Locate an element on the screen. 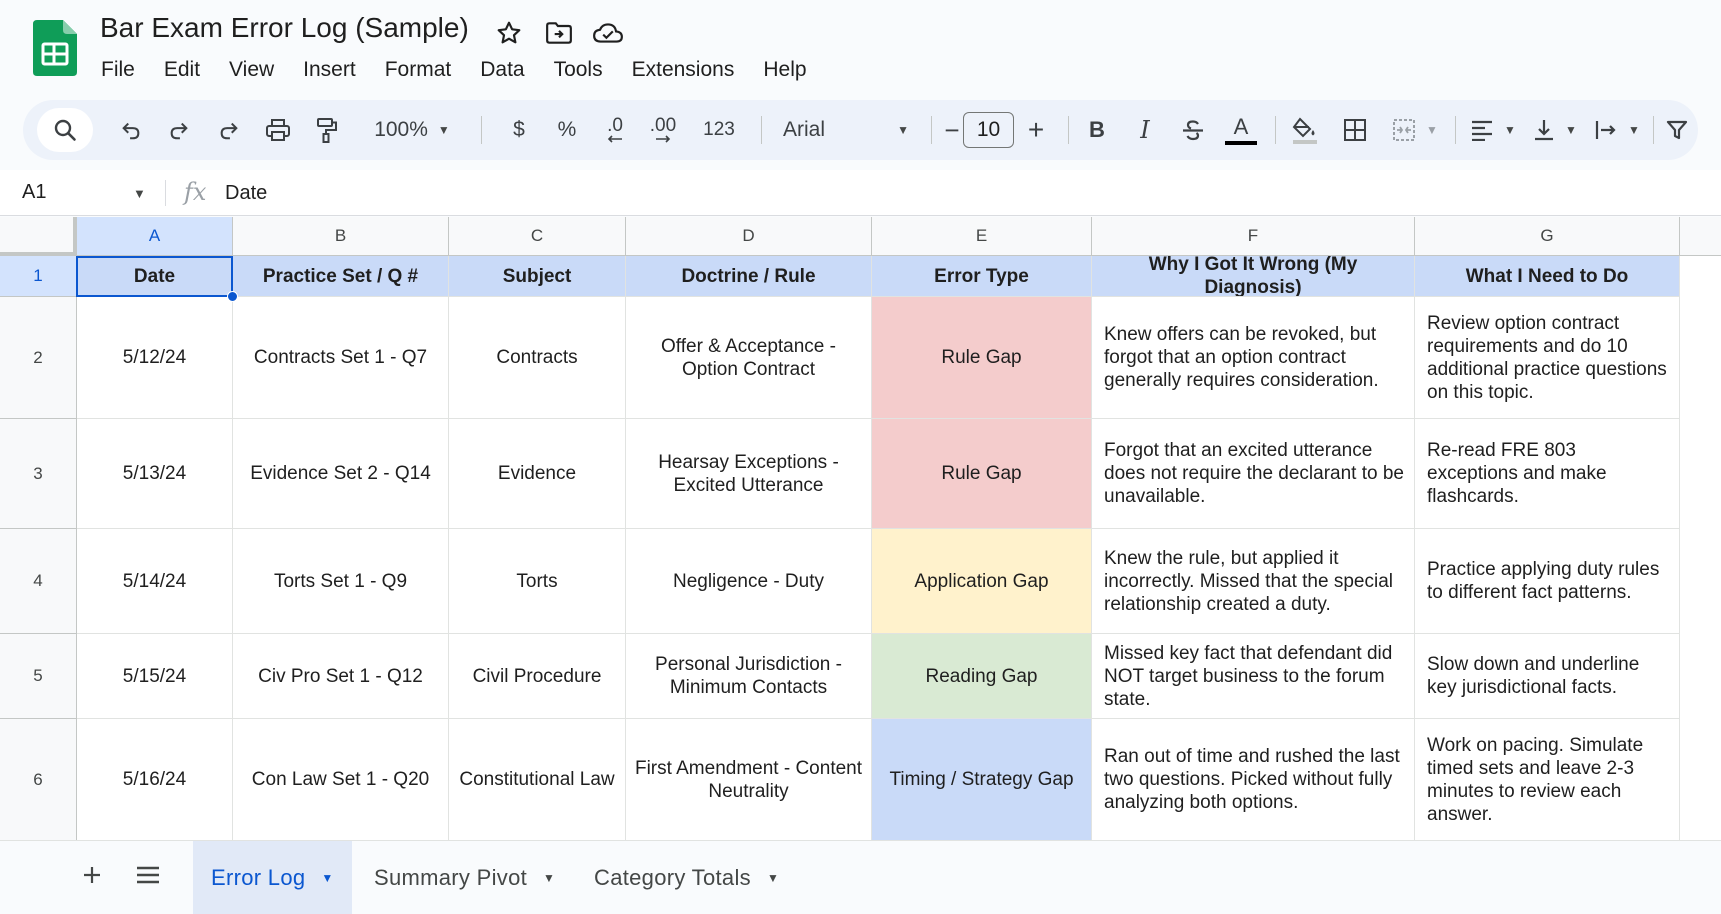  name-box: A1 is located at coordinates (34, 192).